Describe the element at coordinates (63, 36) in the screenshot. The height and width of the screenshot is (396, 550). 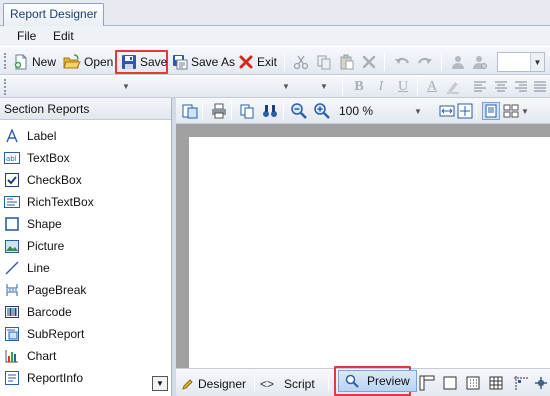
I see `menu-edit: Edit` at that location.